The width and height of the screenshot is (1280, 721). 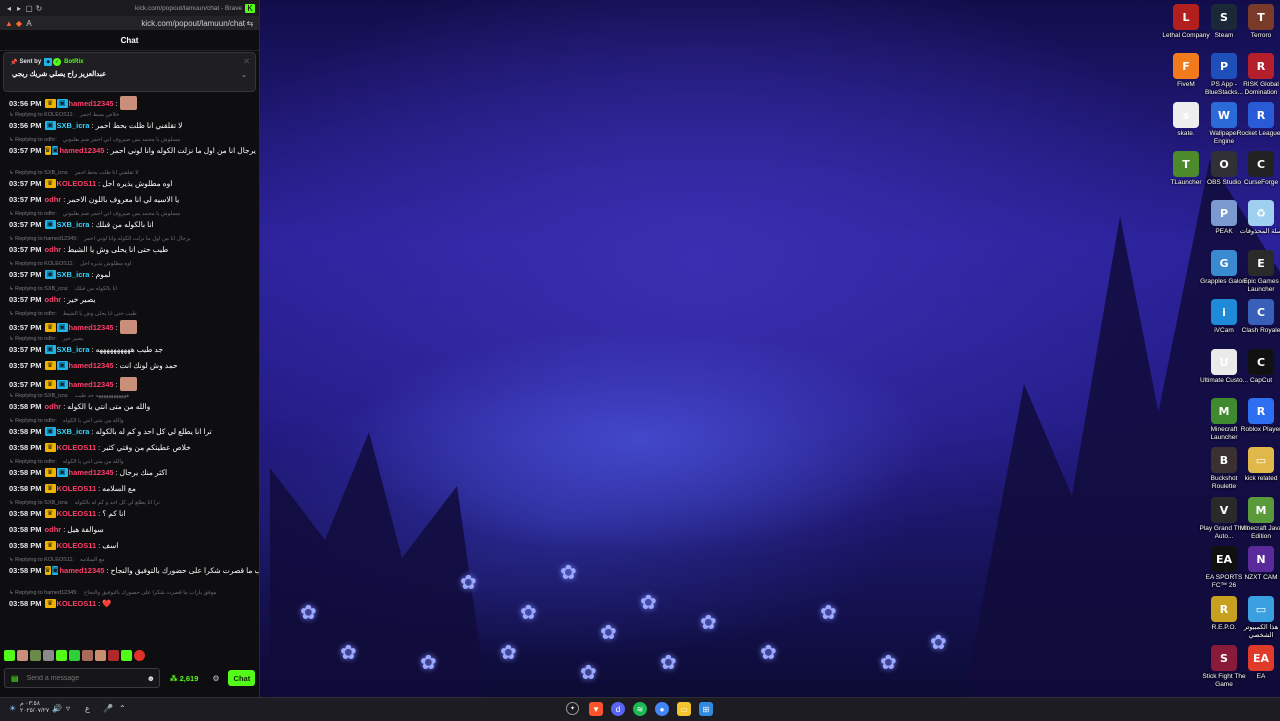 What do you see at coordinates (131, 349) in the screenshot?
I see `chat-message: 03:57 PM ▣ SXB_icra: جد طيب ههههههههههه` at bounding box center [131, 349].